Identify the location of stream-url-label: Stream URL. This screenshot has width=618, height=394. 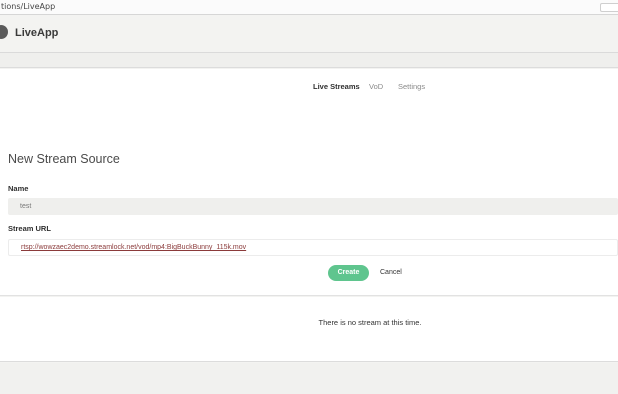
(29, 228).